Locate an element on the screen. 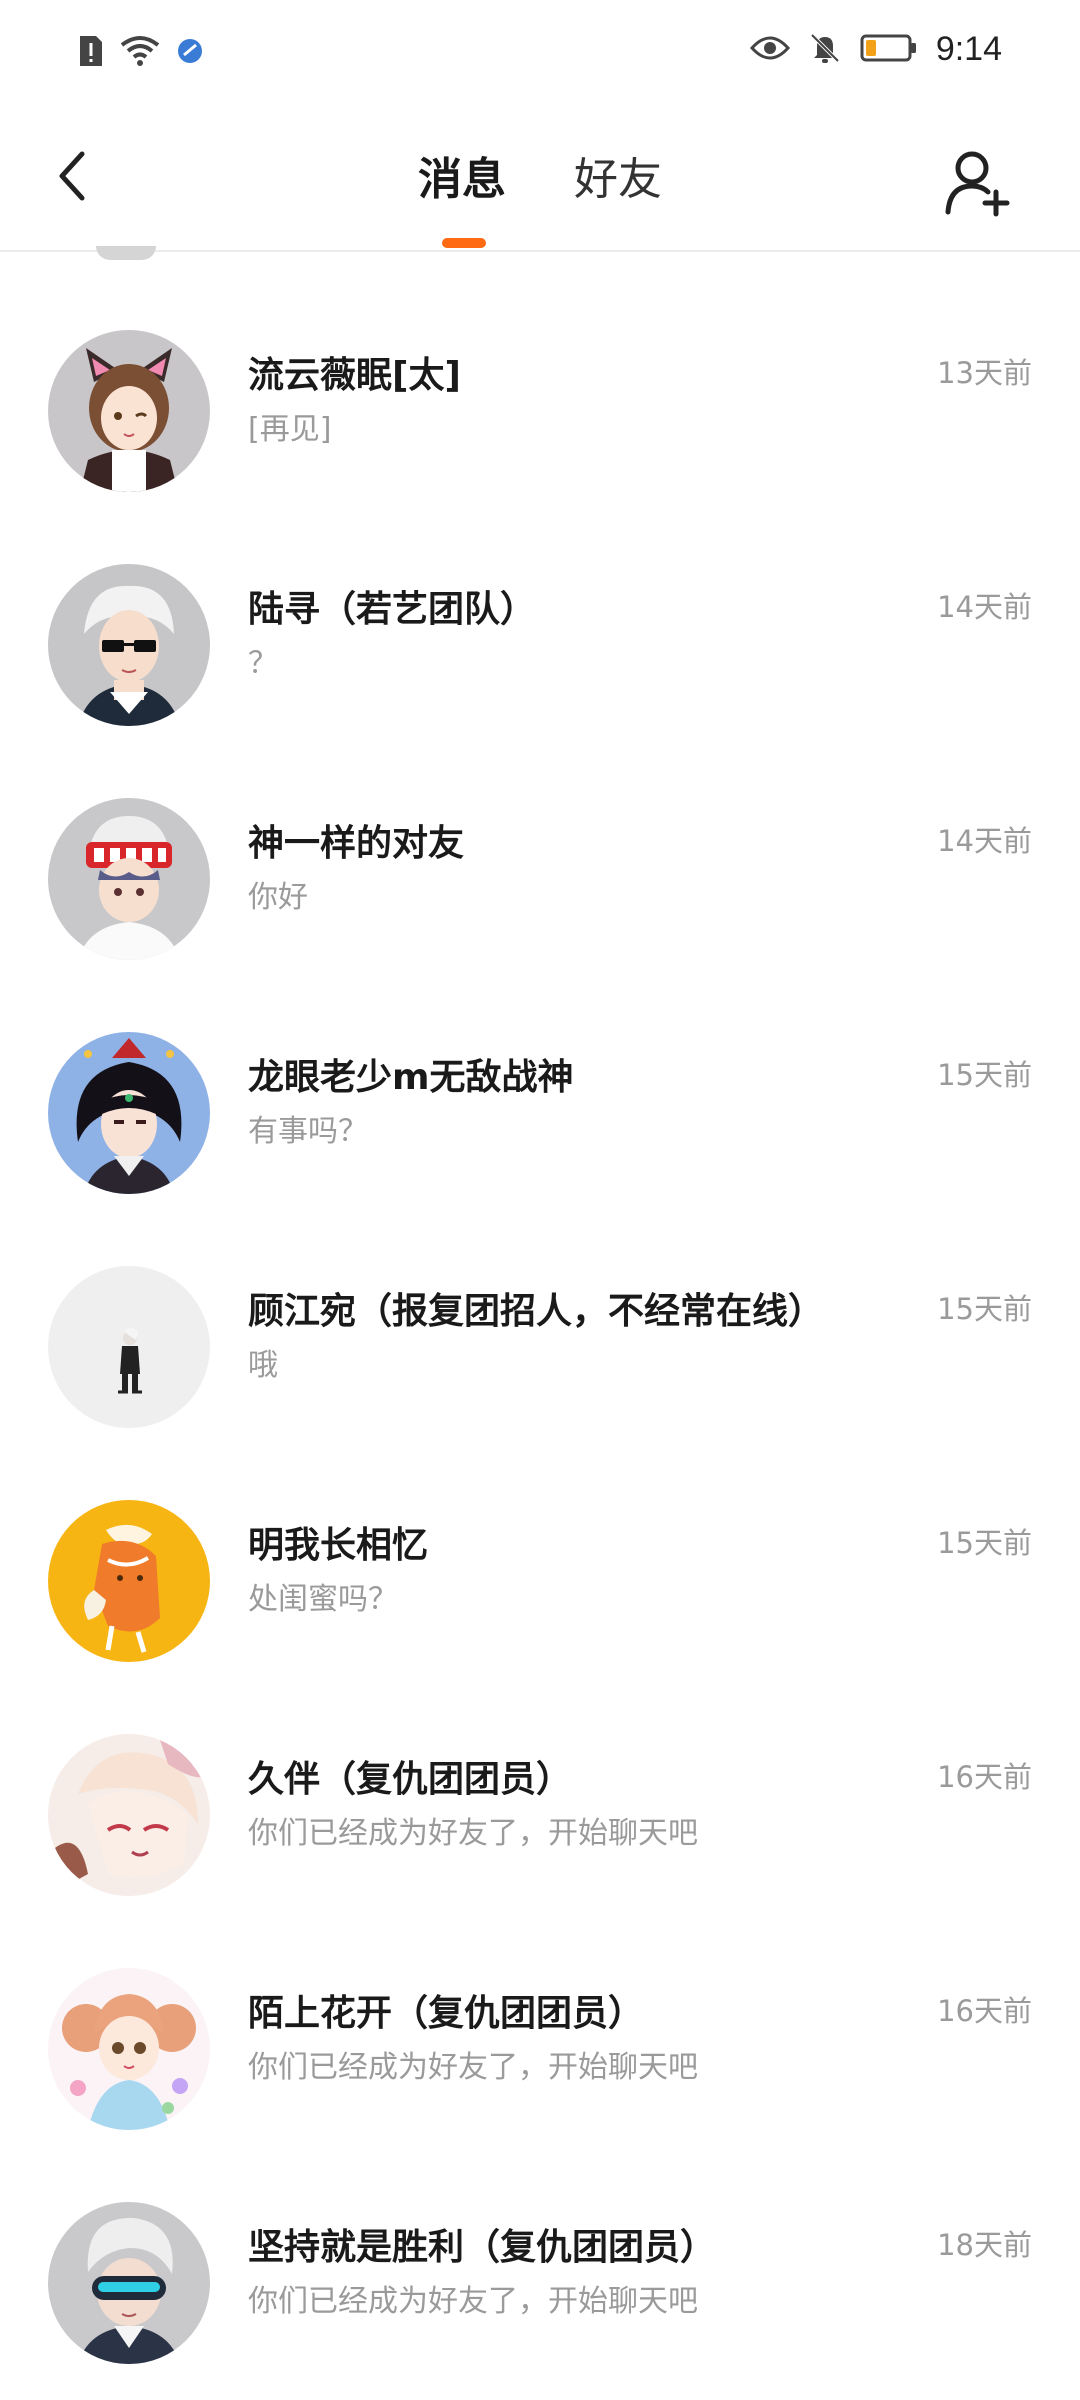  status-bar: 9:14 is located at coordinates (540, 54).